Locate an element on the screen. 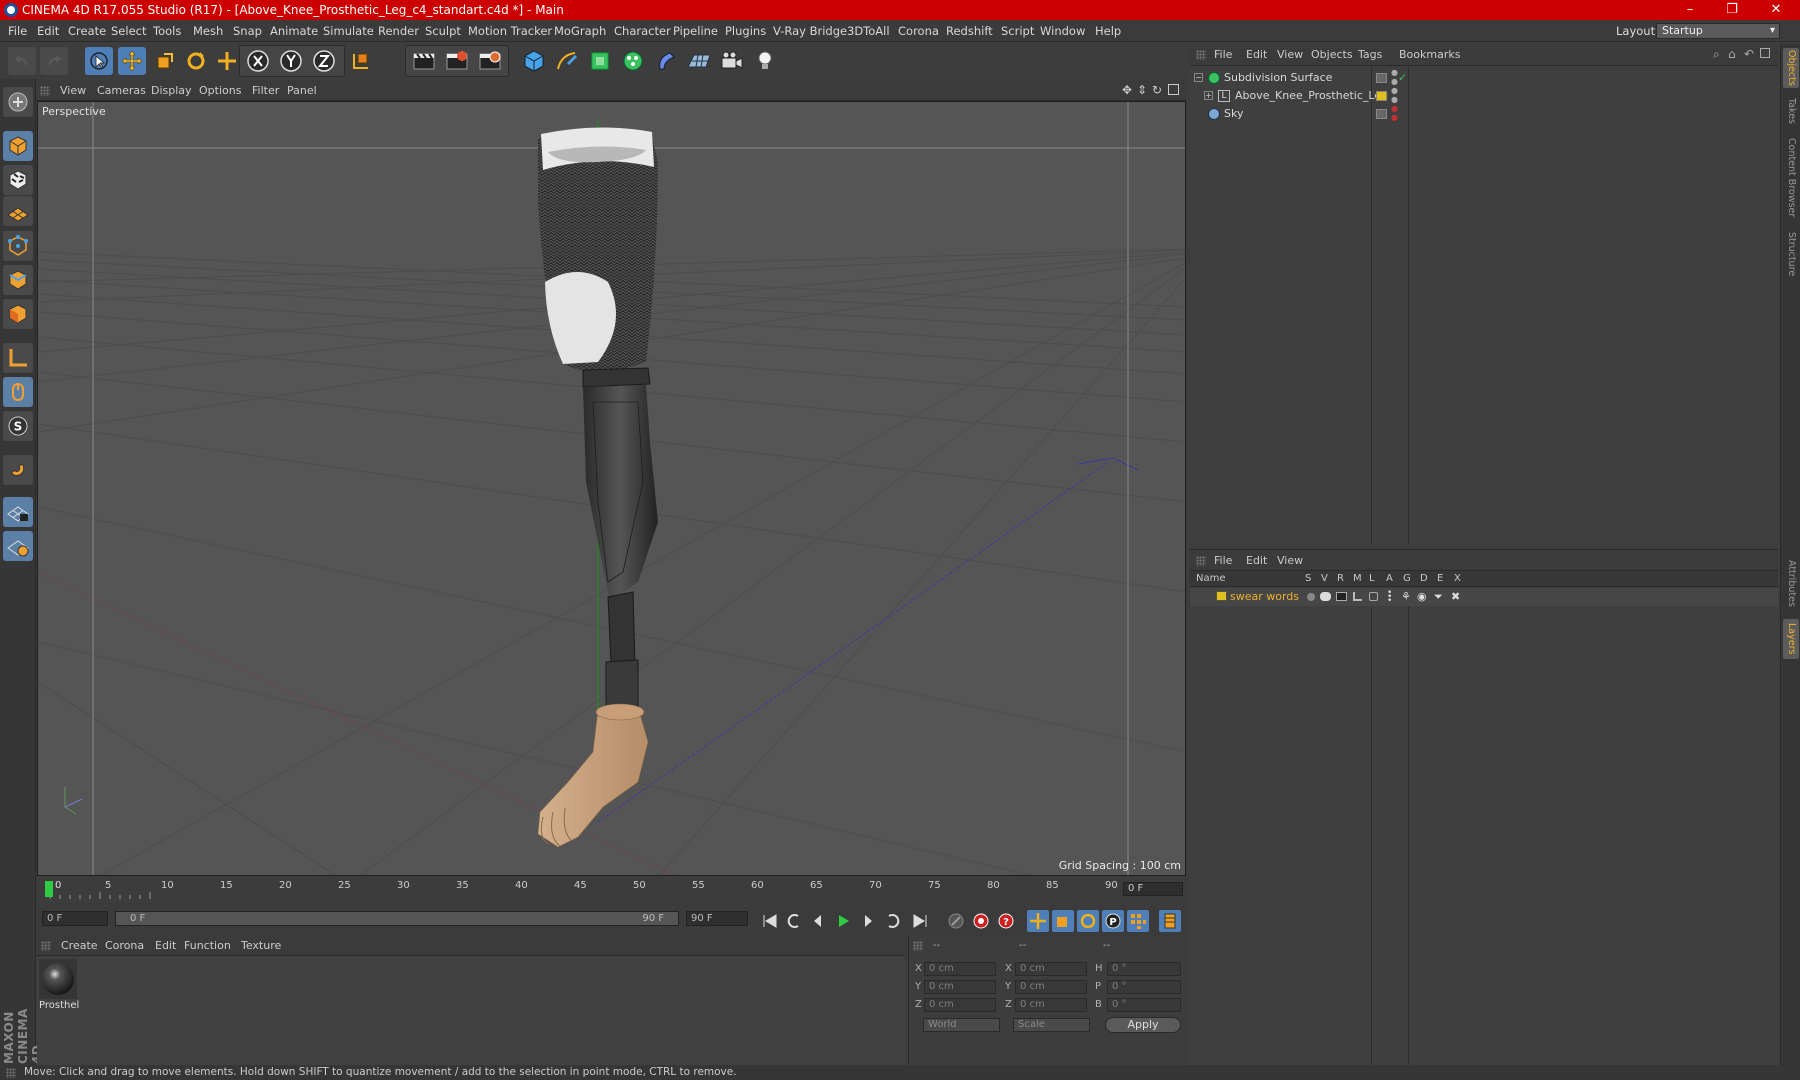 The width and height of the screenshot is (1800, 1080). objects-menu-tags: Tags is located at coordinates (1370, 55).